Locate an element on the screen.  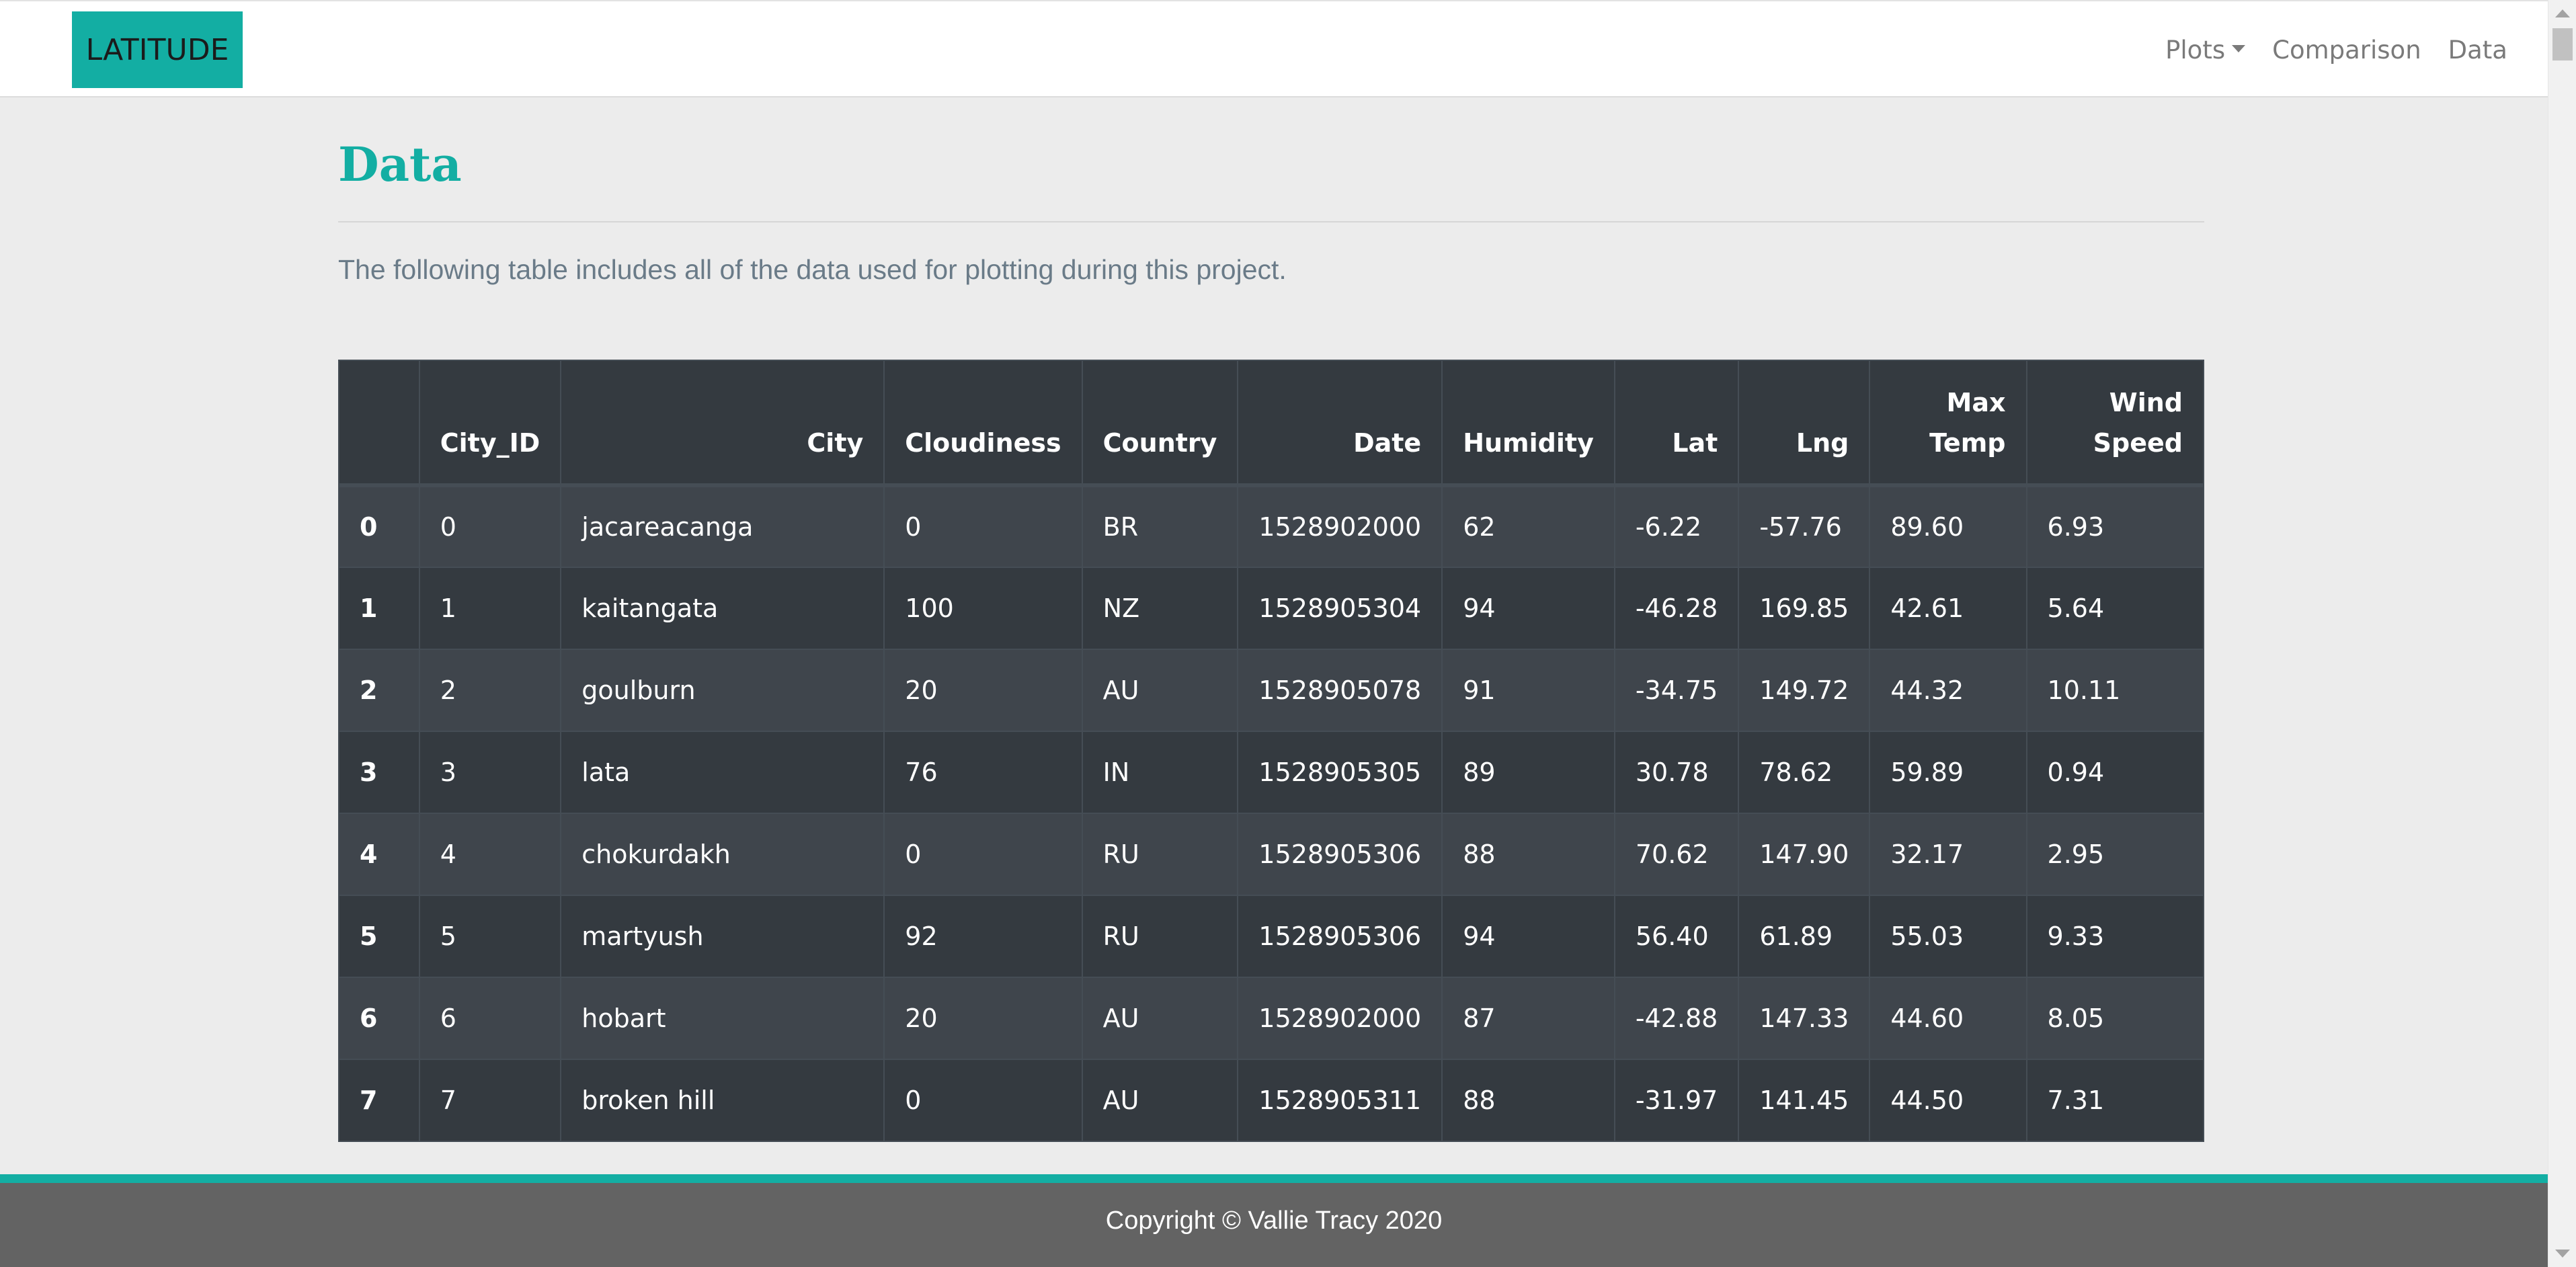
scroll-up-arrow-icon is located at coordinates (2562, 13).